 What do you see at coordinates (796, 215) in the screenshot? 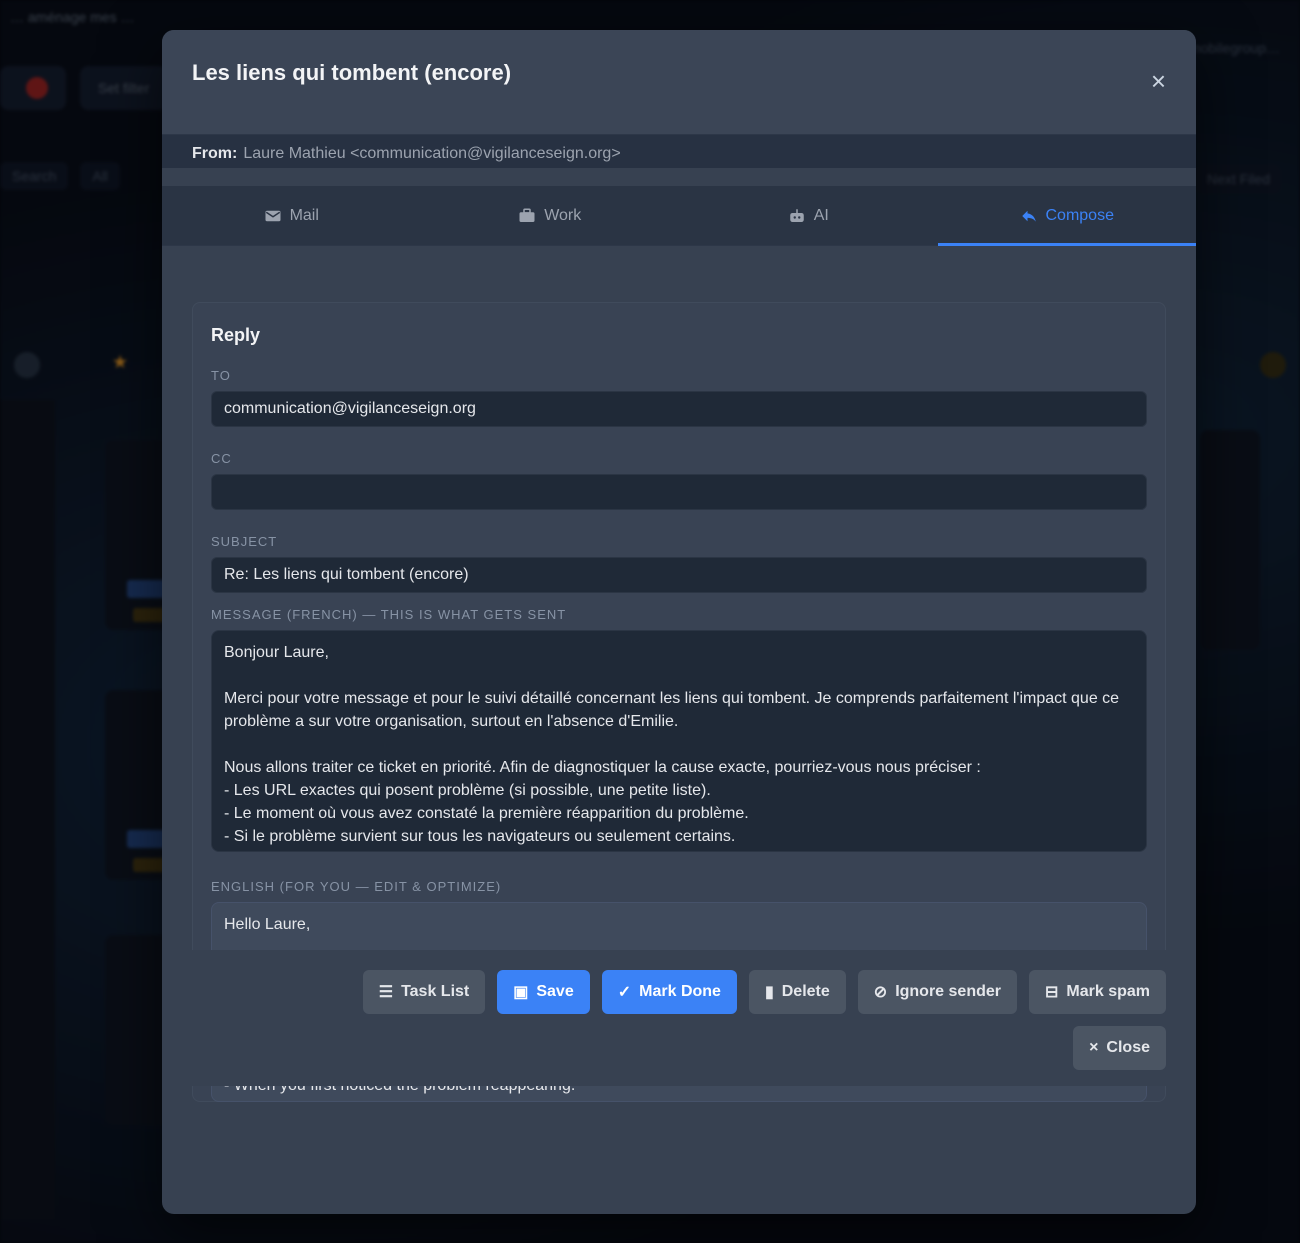
I see `robot-icon` at bounding box center [796, 215].